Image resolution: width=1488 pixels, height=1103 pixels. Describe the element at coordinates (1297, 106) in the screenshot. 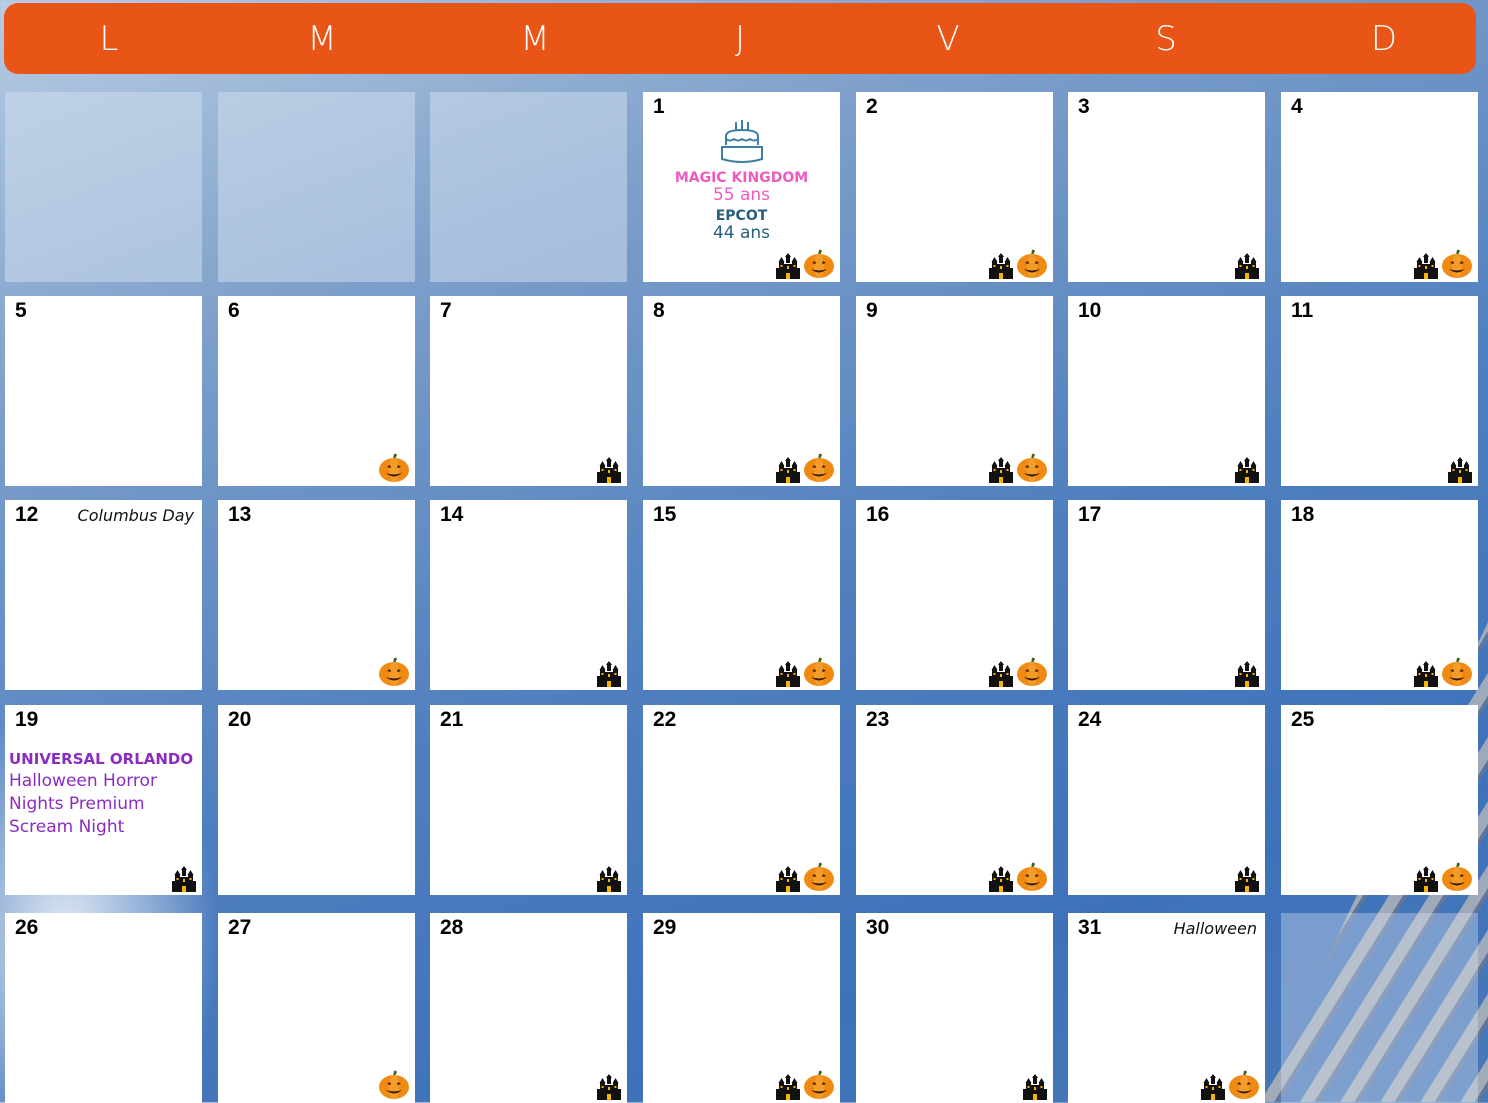

I see `day-number: 4` at that location.